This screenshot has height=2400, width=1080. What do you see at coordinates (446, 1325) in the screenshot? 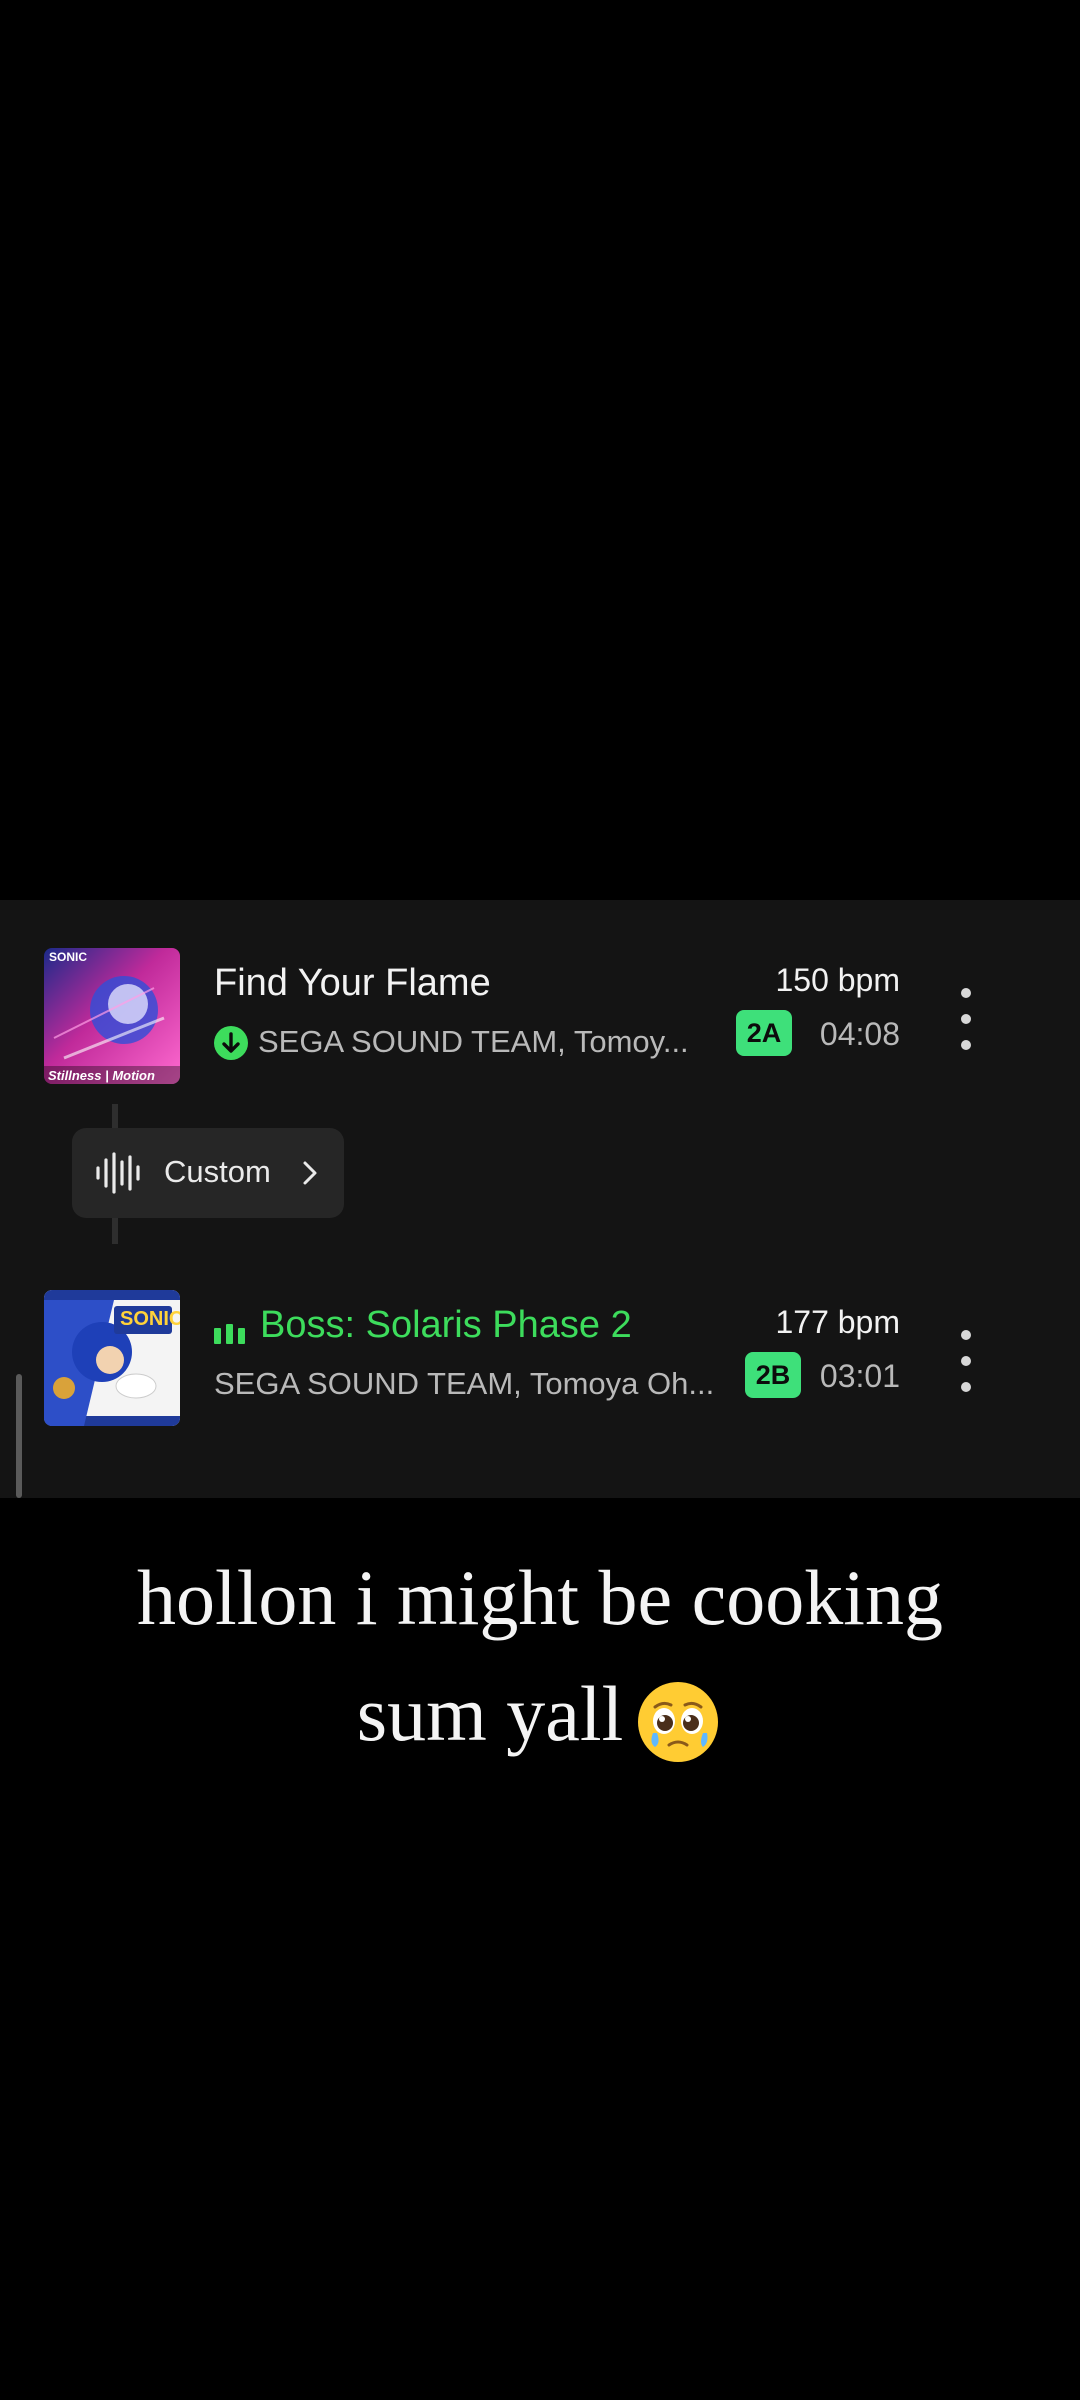
I see `track-title: Boss: Solaris Phase 2` at bounding box center [446, 1325].